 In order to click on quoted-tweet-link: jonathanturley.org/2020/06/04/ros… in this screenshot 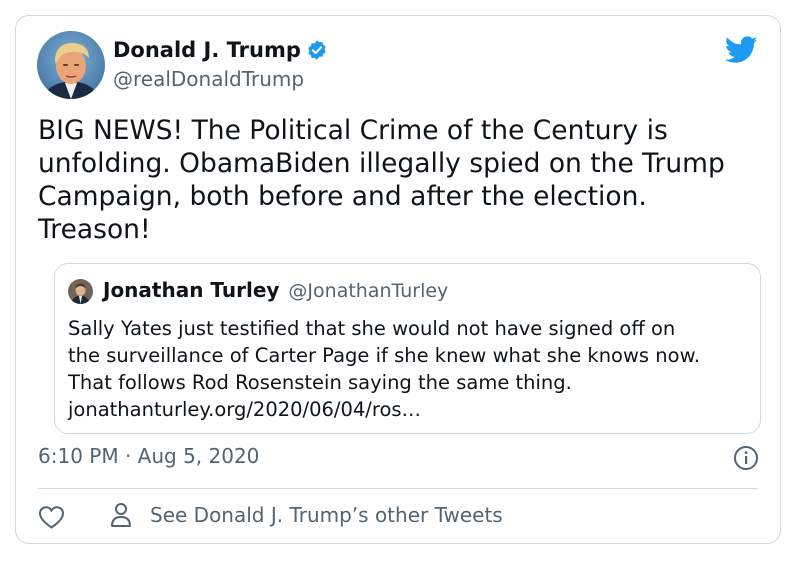, I will do `click(413, 409)`.